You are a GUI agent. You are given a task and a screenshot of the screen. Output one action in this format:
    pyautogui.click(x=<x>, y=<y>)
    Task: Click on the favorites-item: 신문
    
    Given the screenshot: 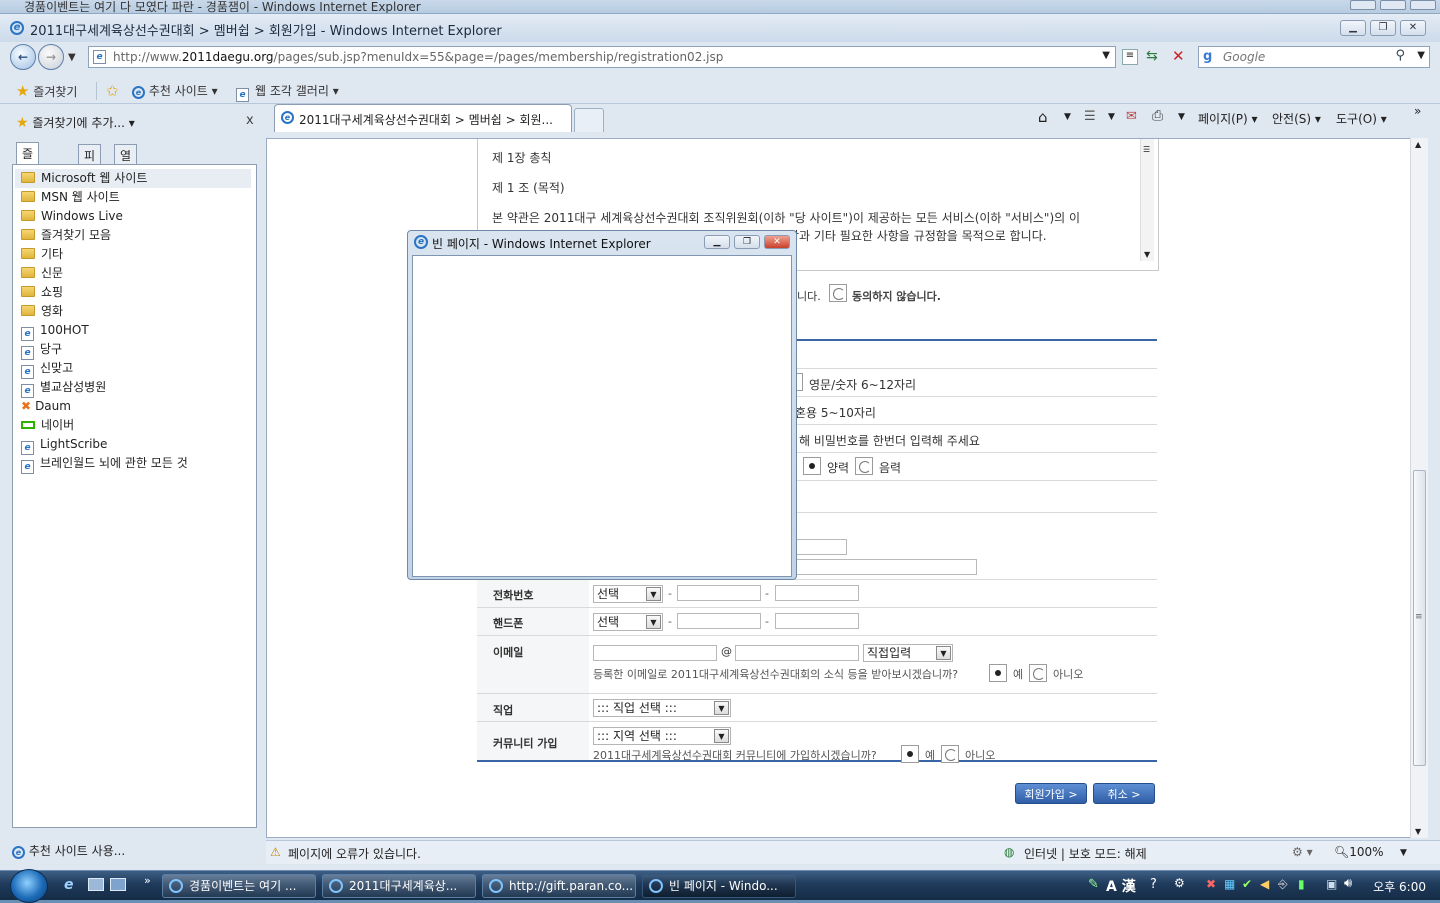 What is the action you would take?
    pyautogui.click(x=42, y=273)
    